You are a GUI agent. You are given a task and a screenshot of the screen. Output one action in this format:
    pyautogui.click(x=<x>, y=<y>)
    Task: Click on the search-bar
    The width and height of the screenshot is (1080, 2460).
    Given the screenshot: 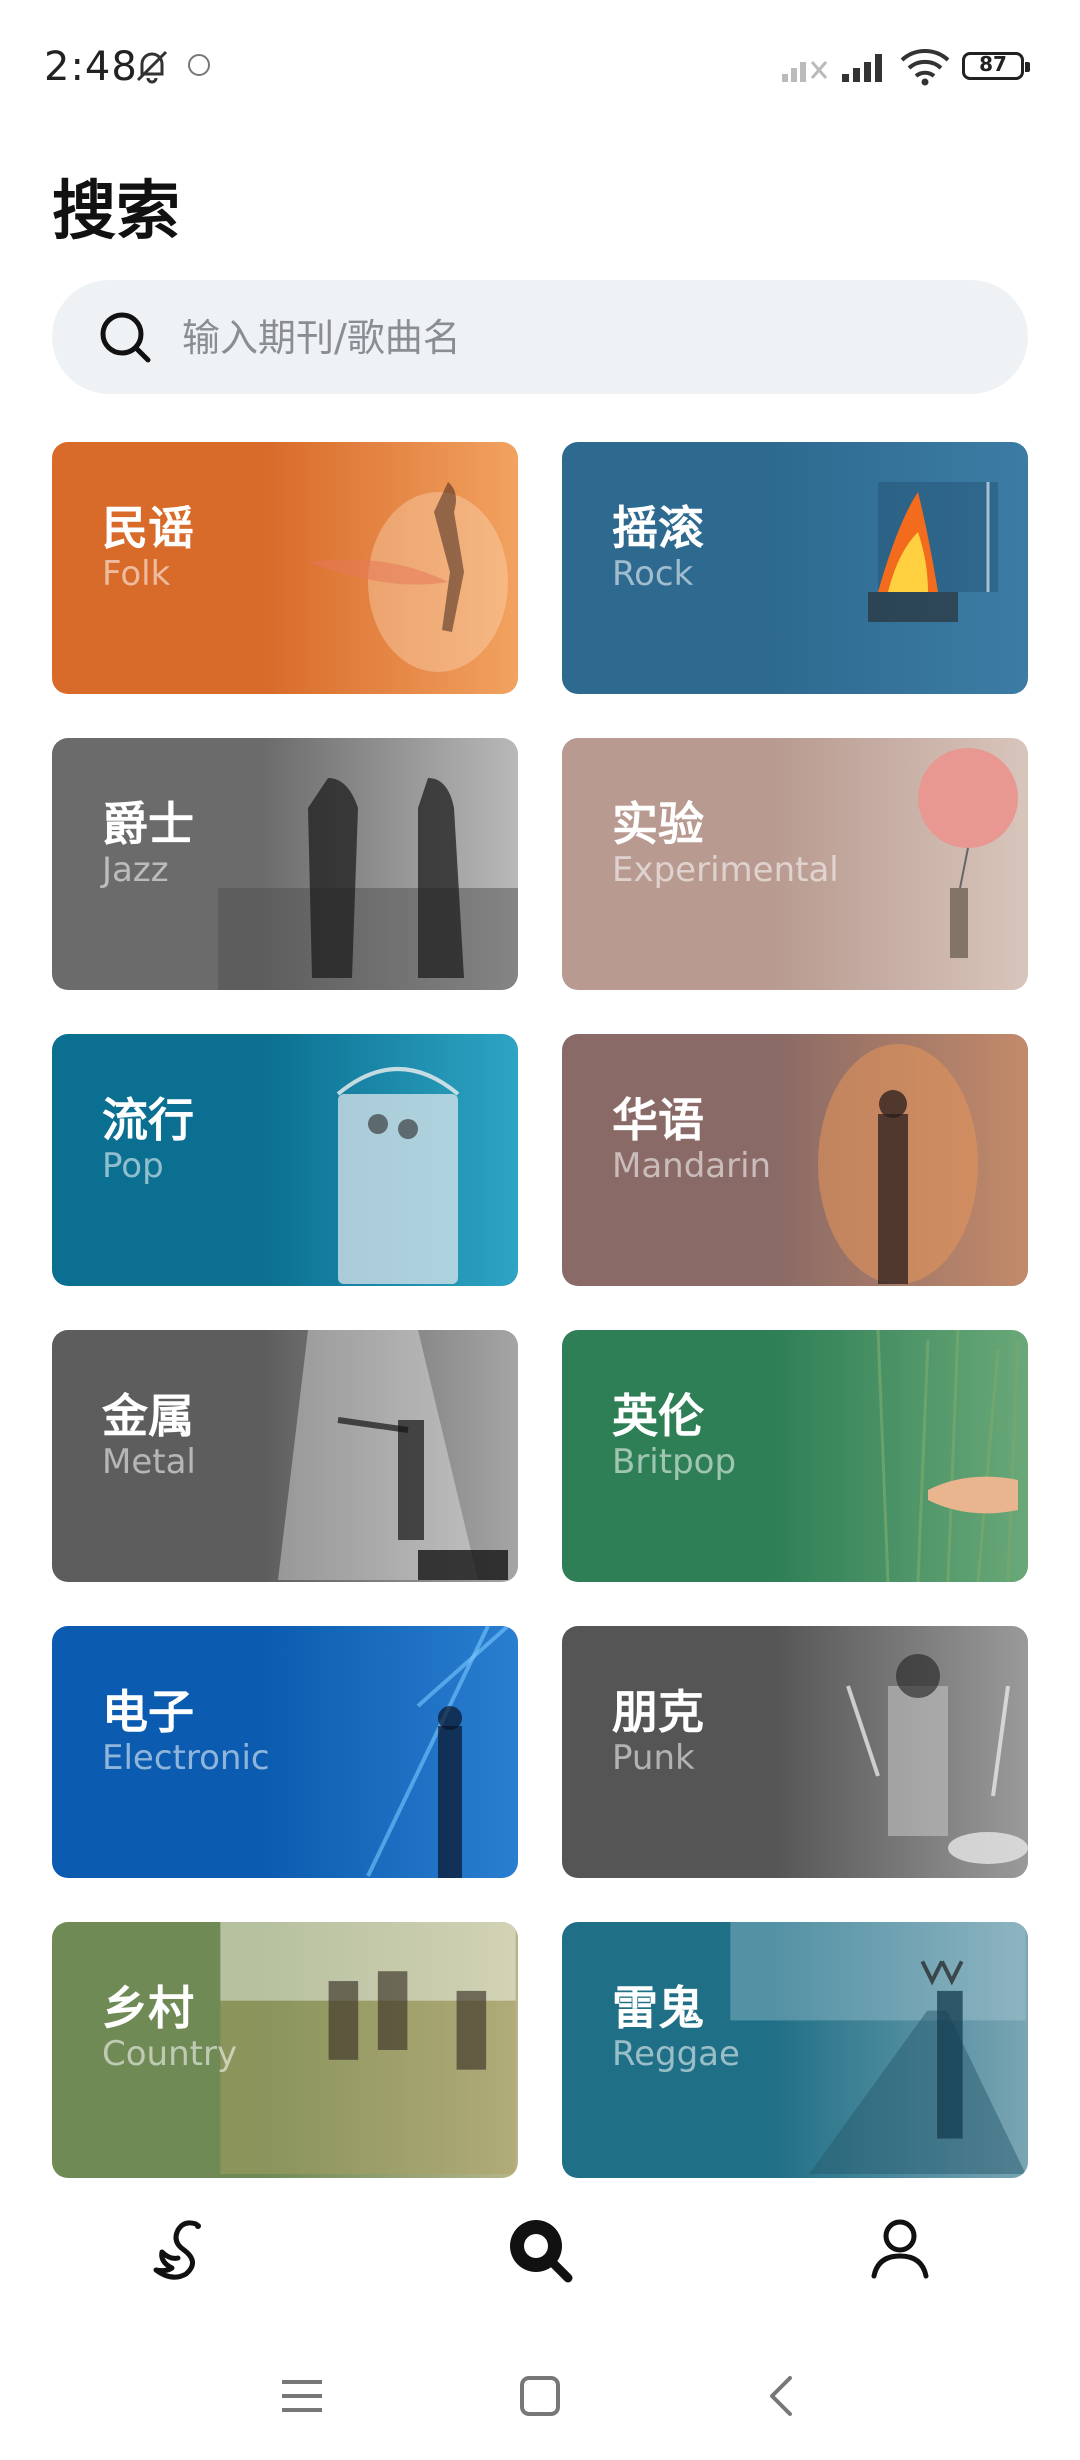 What is the action you would take?
    pyautogui.click(x=540, y=337)
    